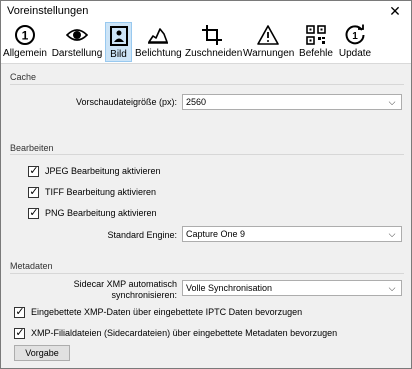  I want to click on preview-size-value: 2560, so click(196, 102).